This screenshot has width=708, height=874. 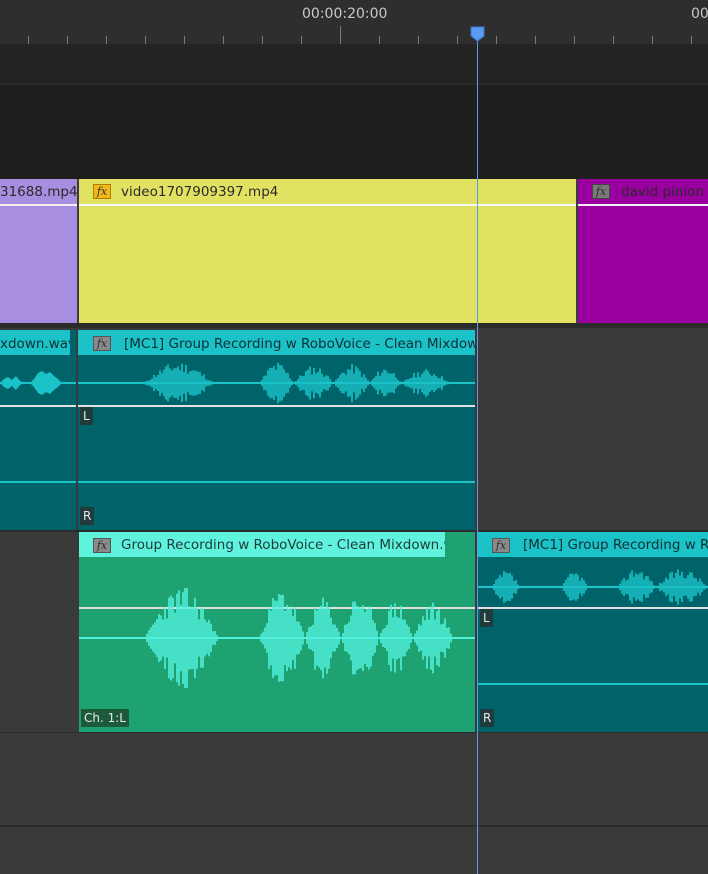 I want to click on clip-header: fx [MC1] Group Recording w Rob, so click(x=593, y=544).